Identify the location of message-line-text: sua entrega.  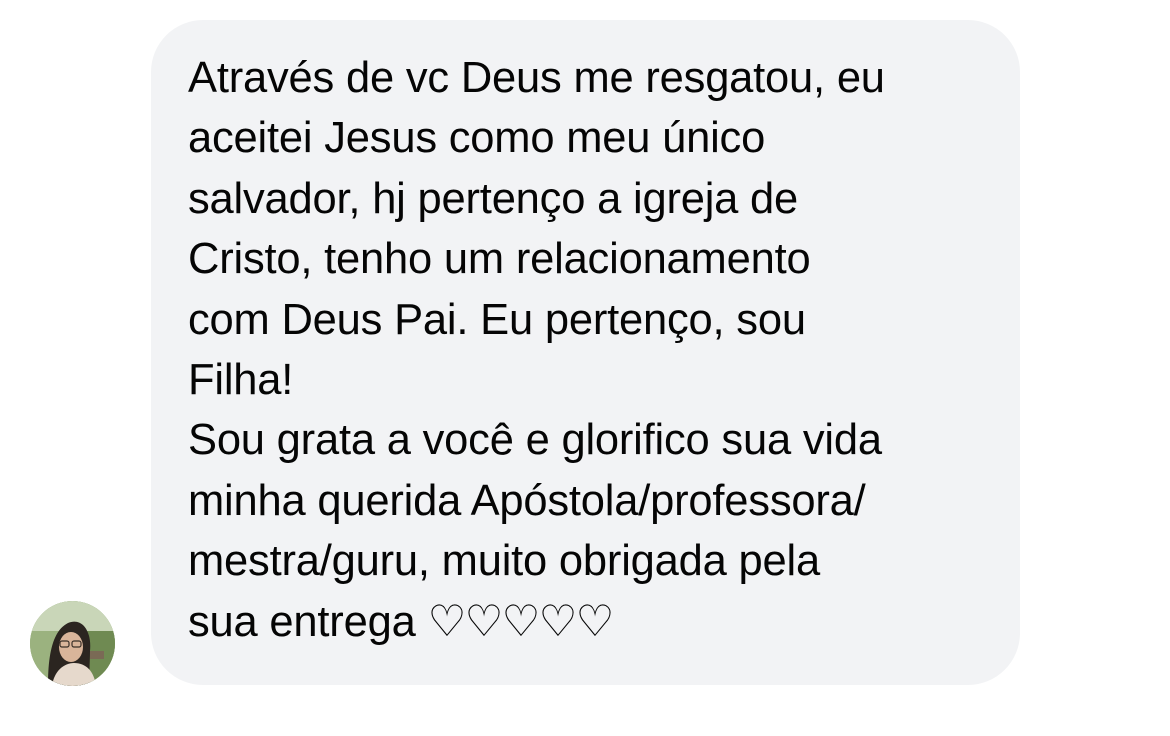
(308, 621).